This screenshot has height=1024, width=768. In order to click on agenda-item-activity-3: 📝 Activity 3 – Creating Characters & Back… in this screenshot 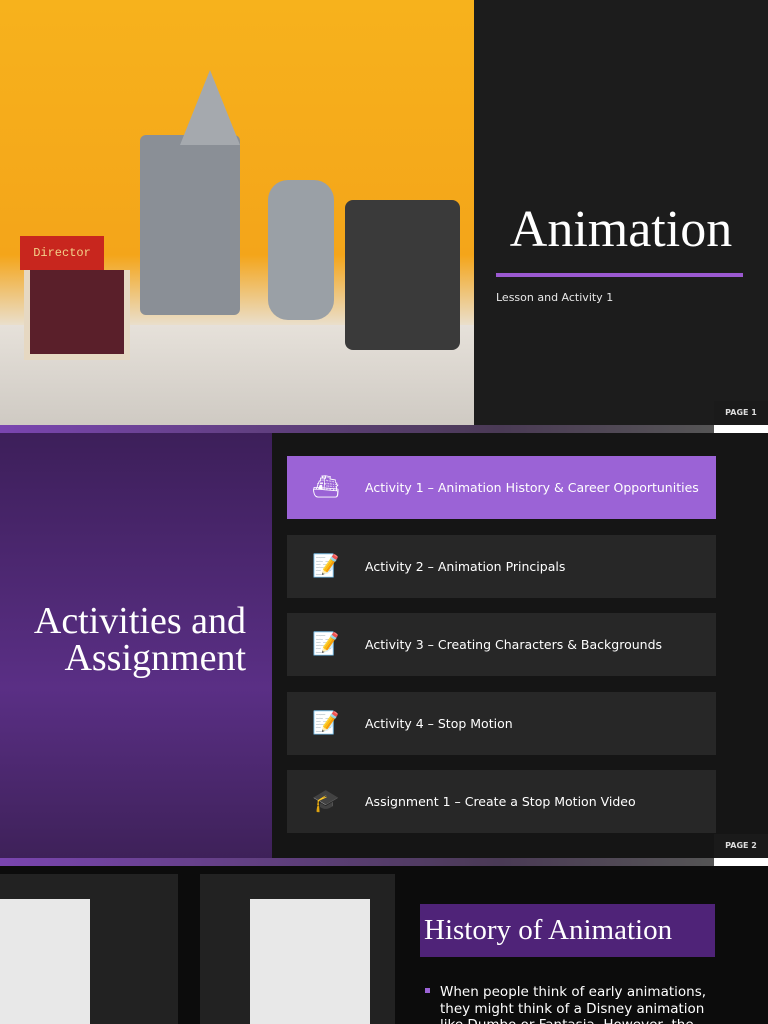, I will do `click(501, 644)`.